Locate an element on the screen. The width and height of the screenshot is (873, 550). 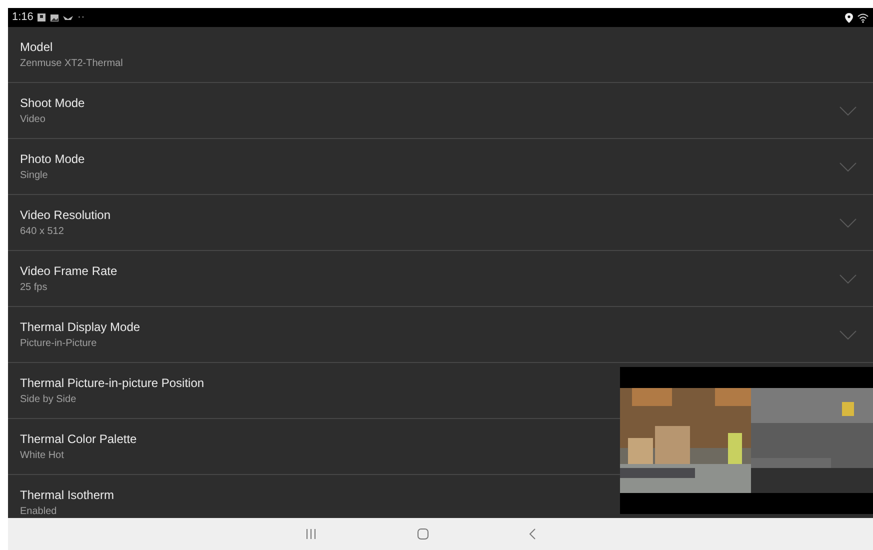
recent-apps-icon is located at coordinates (310, 534).